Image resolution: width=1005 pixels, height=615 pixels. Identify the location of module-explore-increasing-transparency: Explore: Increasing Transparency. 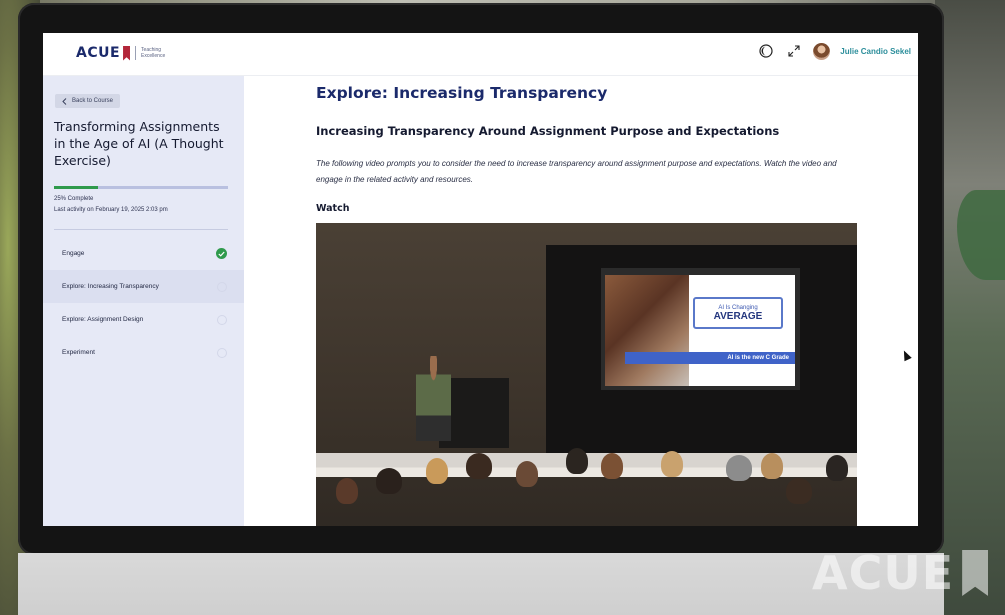
(143, 286).